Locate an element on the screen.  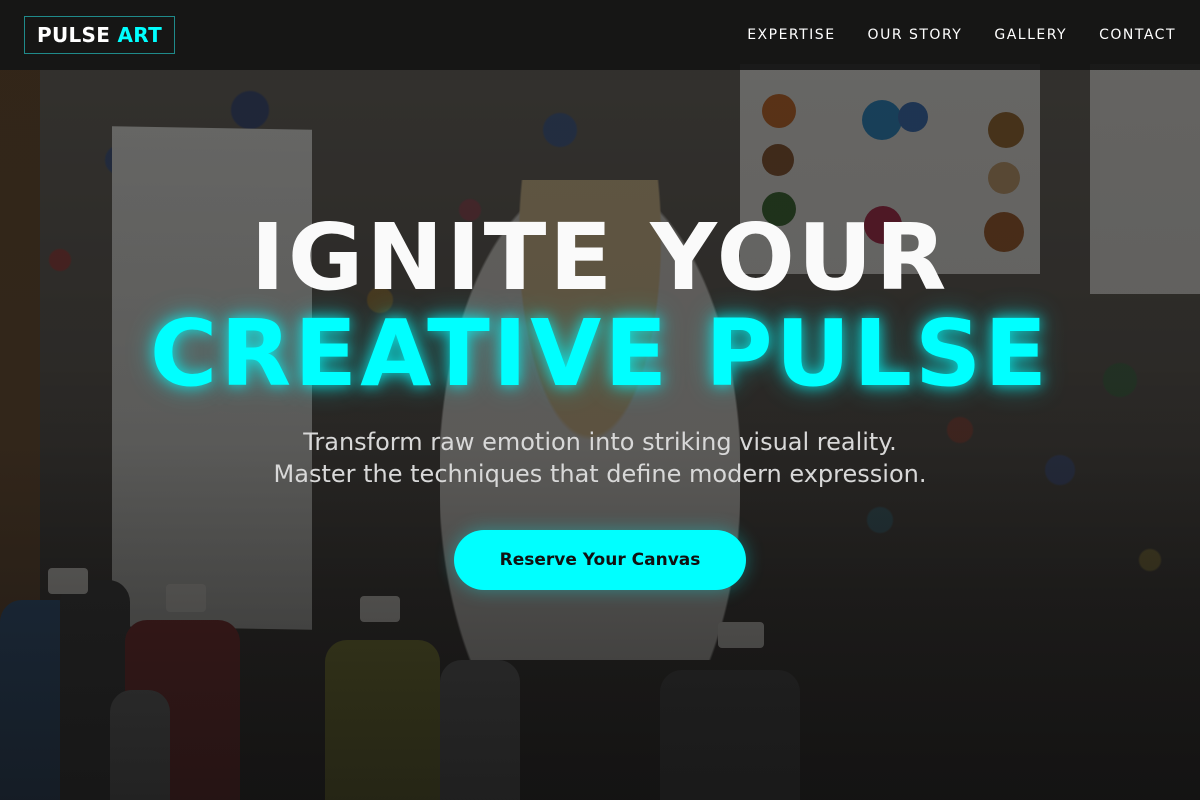
nav-link-contact: CONTACT is located at coordinates (1137, 35).